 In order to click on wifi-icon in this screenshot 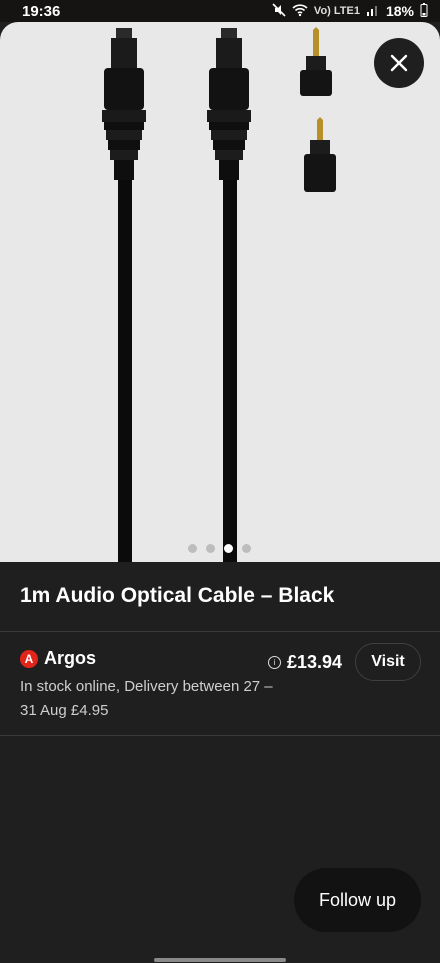, I will do `click(300, 11)`.